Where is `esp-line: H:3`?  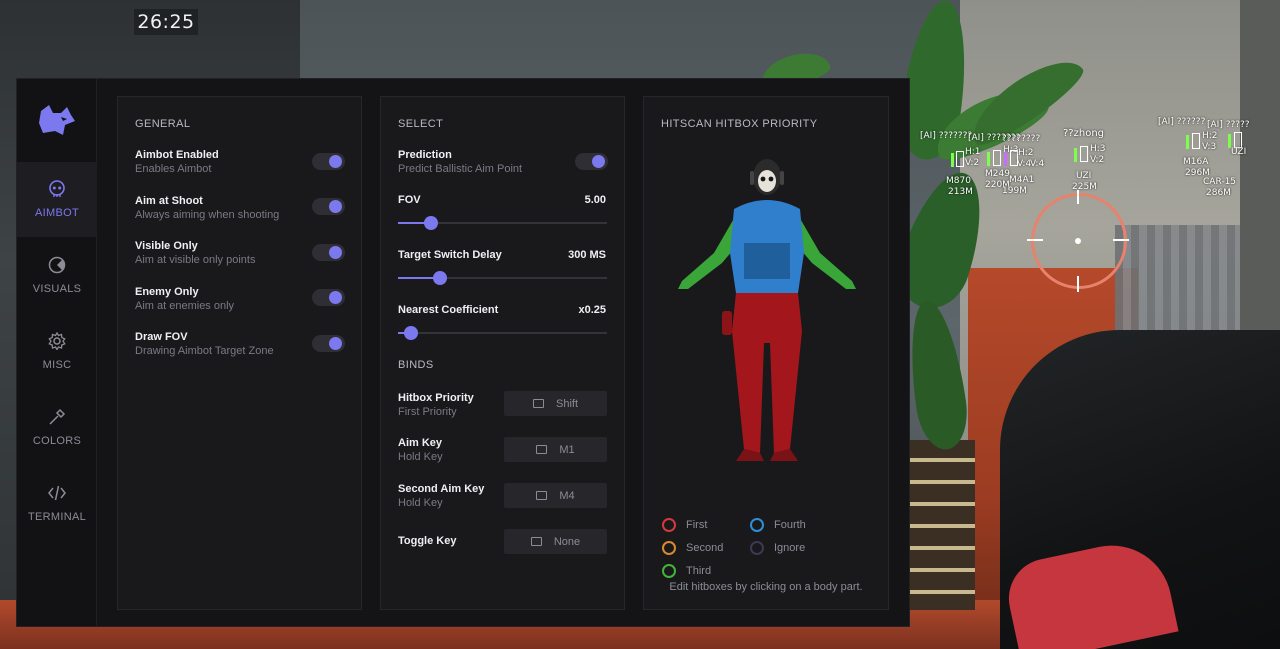
esp-line: H:3 is located at coordinates (1098, 149).